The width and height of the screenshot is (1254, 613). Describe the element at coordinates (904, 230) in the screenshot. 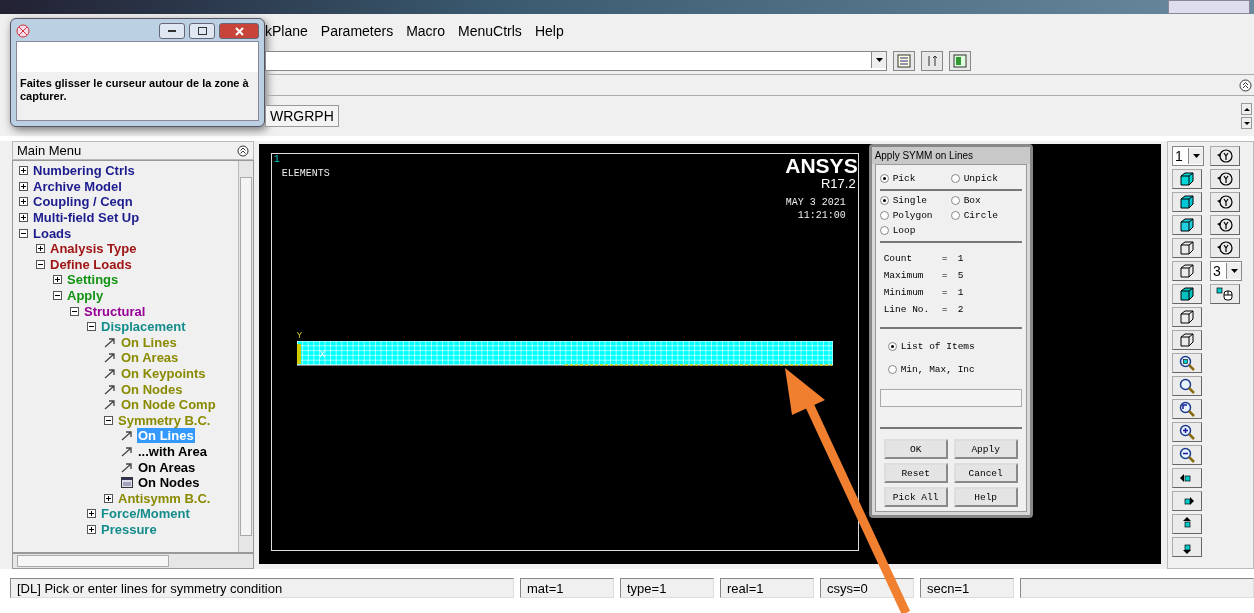

I see `radio-label: Loop` at that location.